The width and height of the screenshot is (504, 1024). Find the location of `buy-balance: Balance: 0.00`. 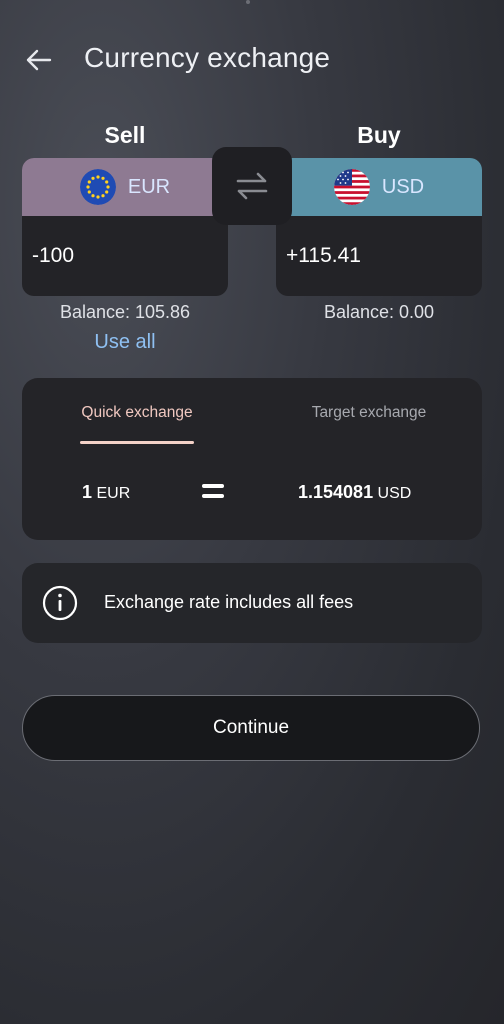

buy-balance: Balance: 0.00 is located at coordinates (379, 312).